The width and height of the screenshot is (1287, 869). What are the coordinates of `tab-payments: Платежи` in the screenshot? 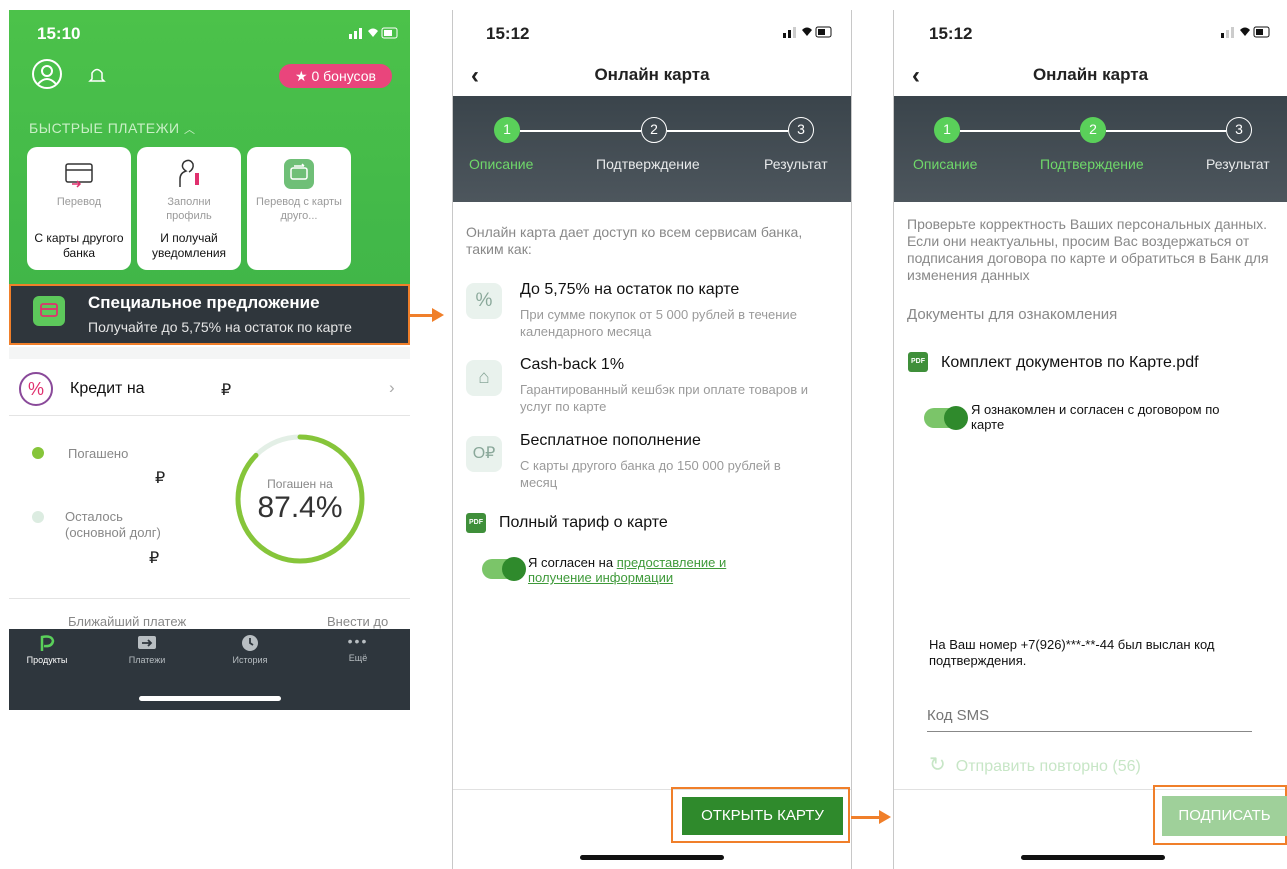 It's located at (147, 649).